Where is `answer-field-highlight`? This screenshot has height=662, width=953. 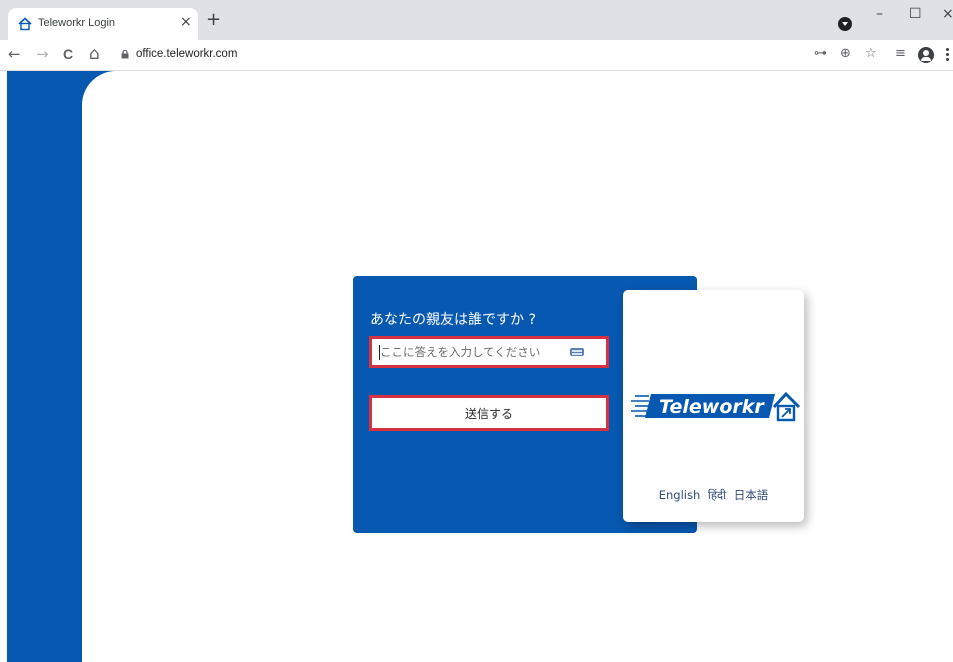 answer-field-highlight is located at coordinates (489, 352).